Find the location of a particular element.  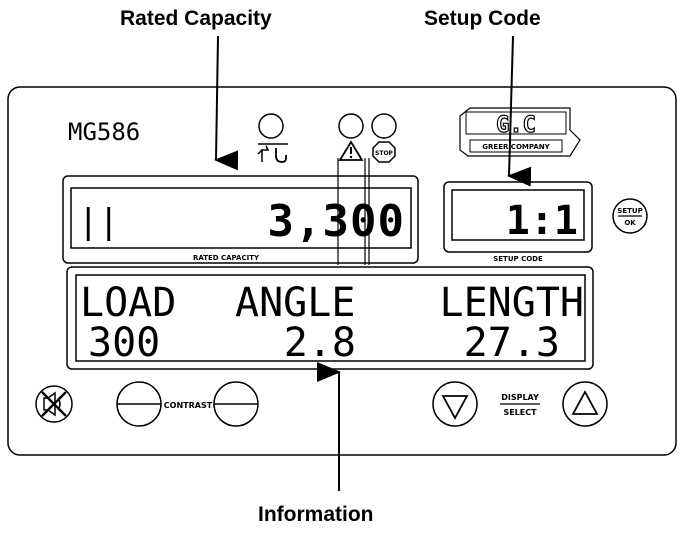

alarm-mute-button is located at coordinates (54, 404).